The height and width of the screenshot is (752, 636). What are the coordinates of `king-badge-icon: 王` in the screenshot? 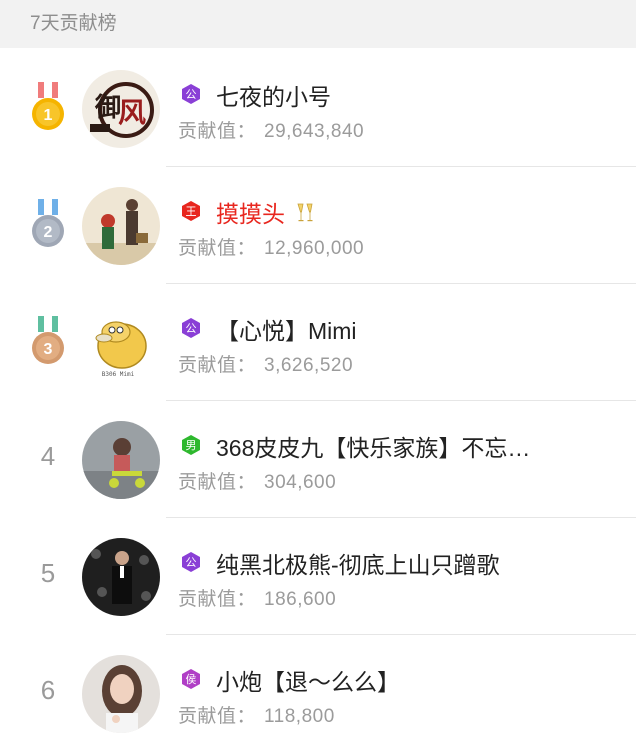 It's located at (191, 211).